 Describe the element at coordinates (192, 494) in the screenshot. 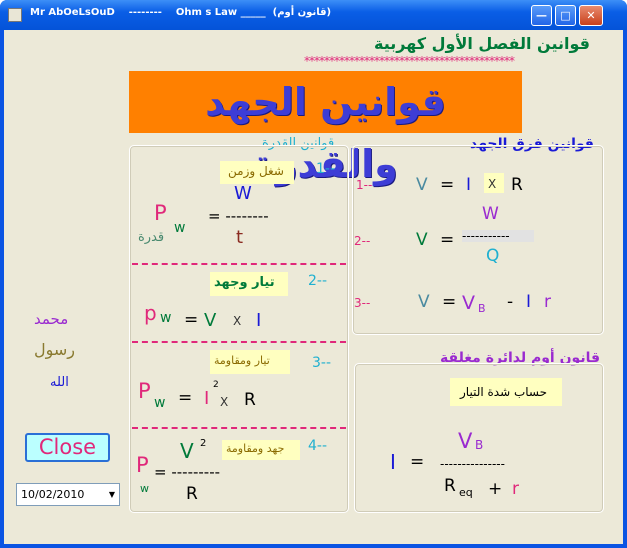

I see `law4-R: R` at that location.